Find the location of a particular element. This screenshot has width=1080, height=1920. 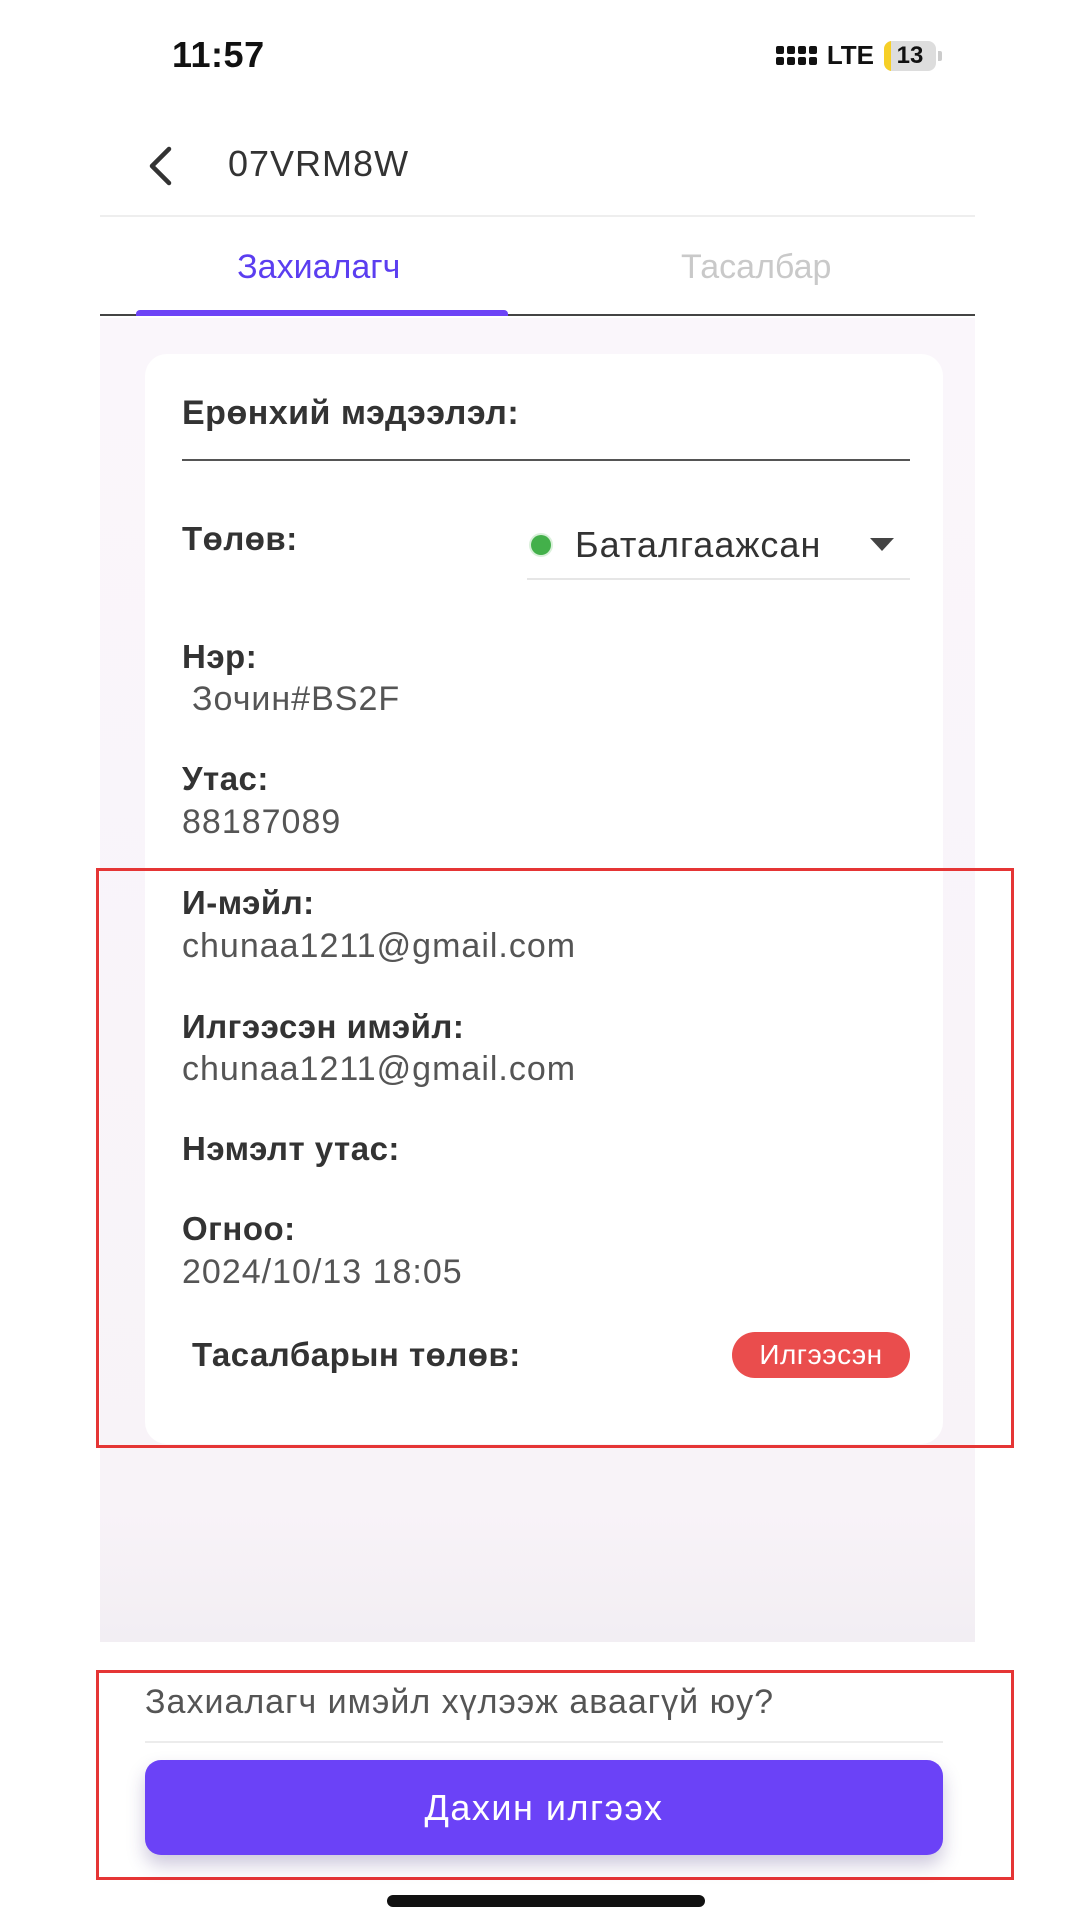

battery-level: 13 is located at coordinates (910, 55).